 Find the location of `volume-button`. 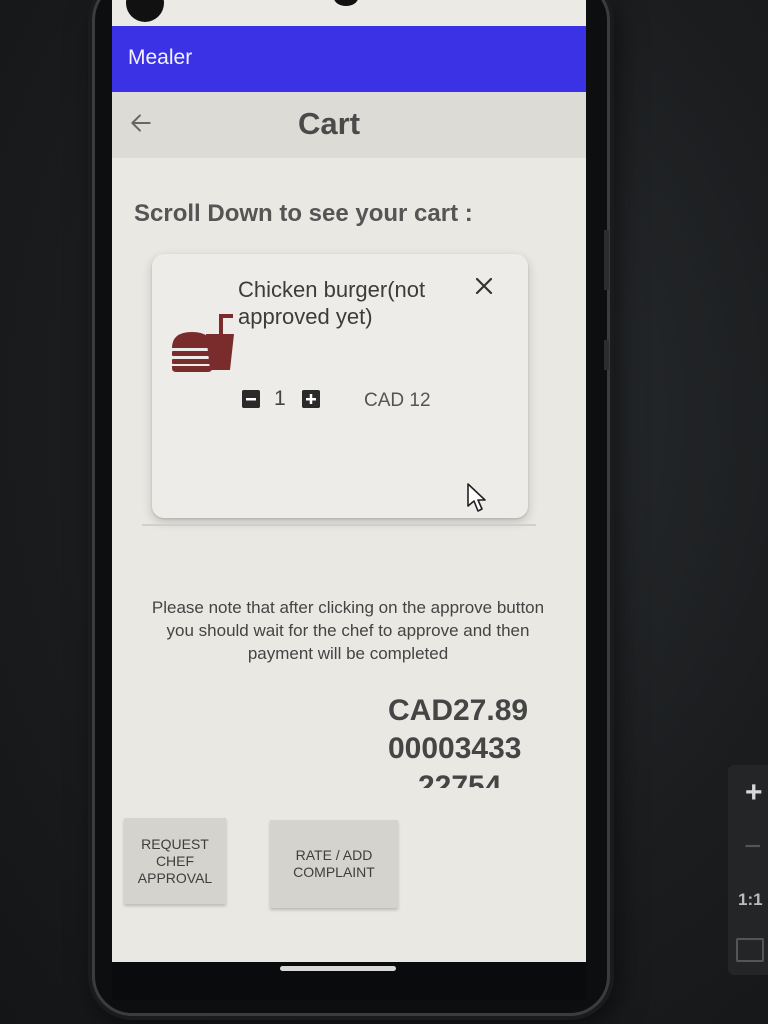

volume-button is located at coordinates (606, 260).